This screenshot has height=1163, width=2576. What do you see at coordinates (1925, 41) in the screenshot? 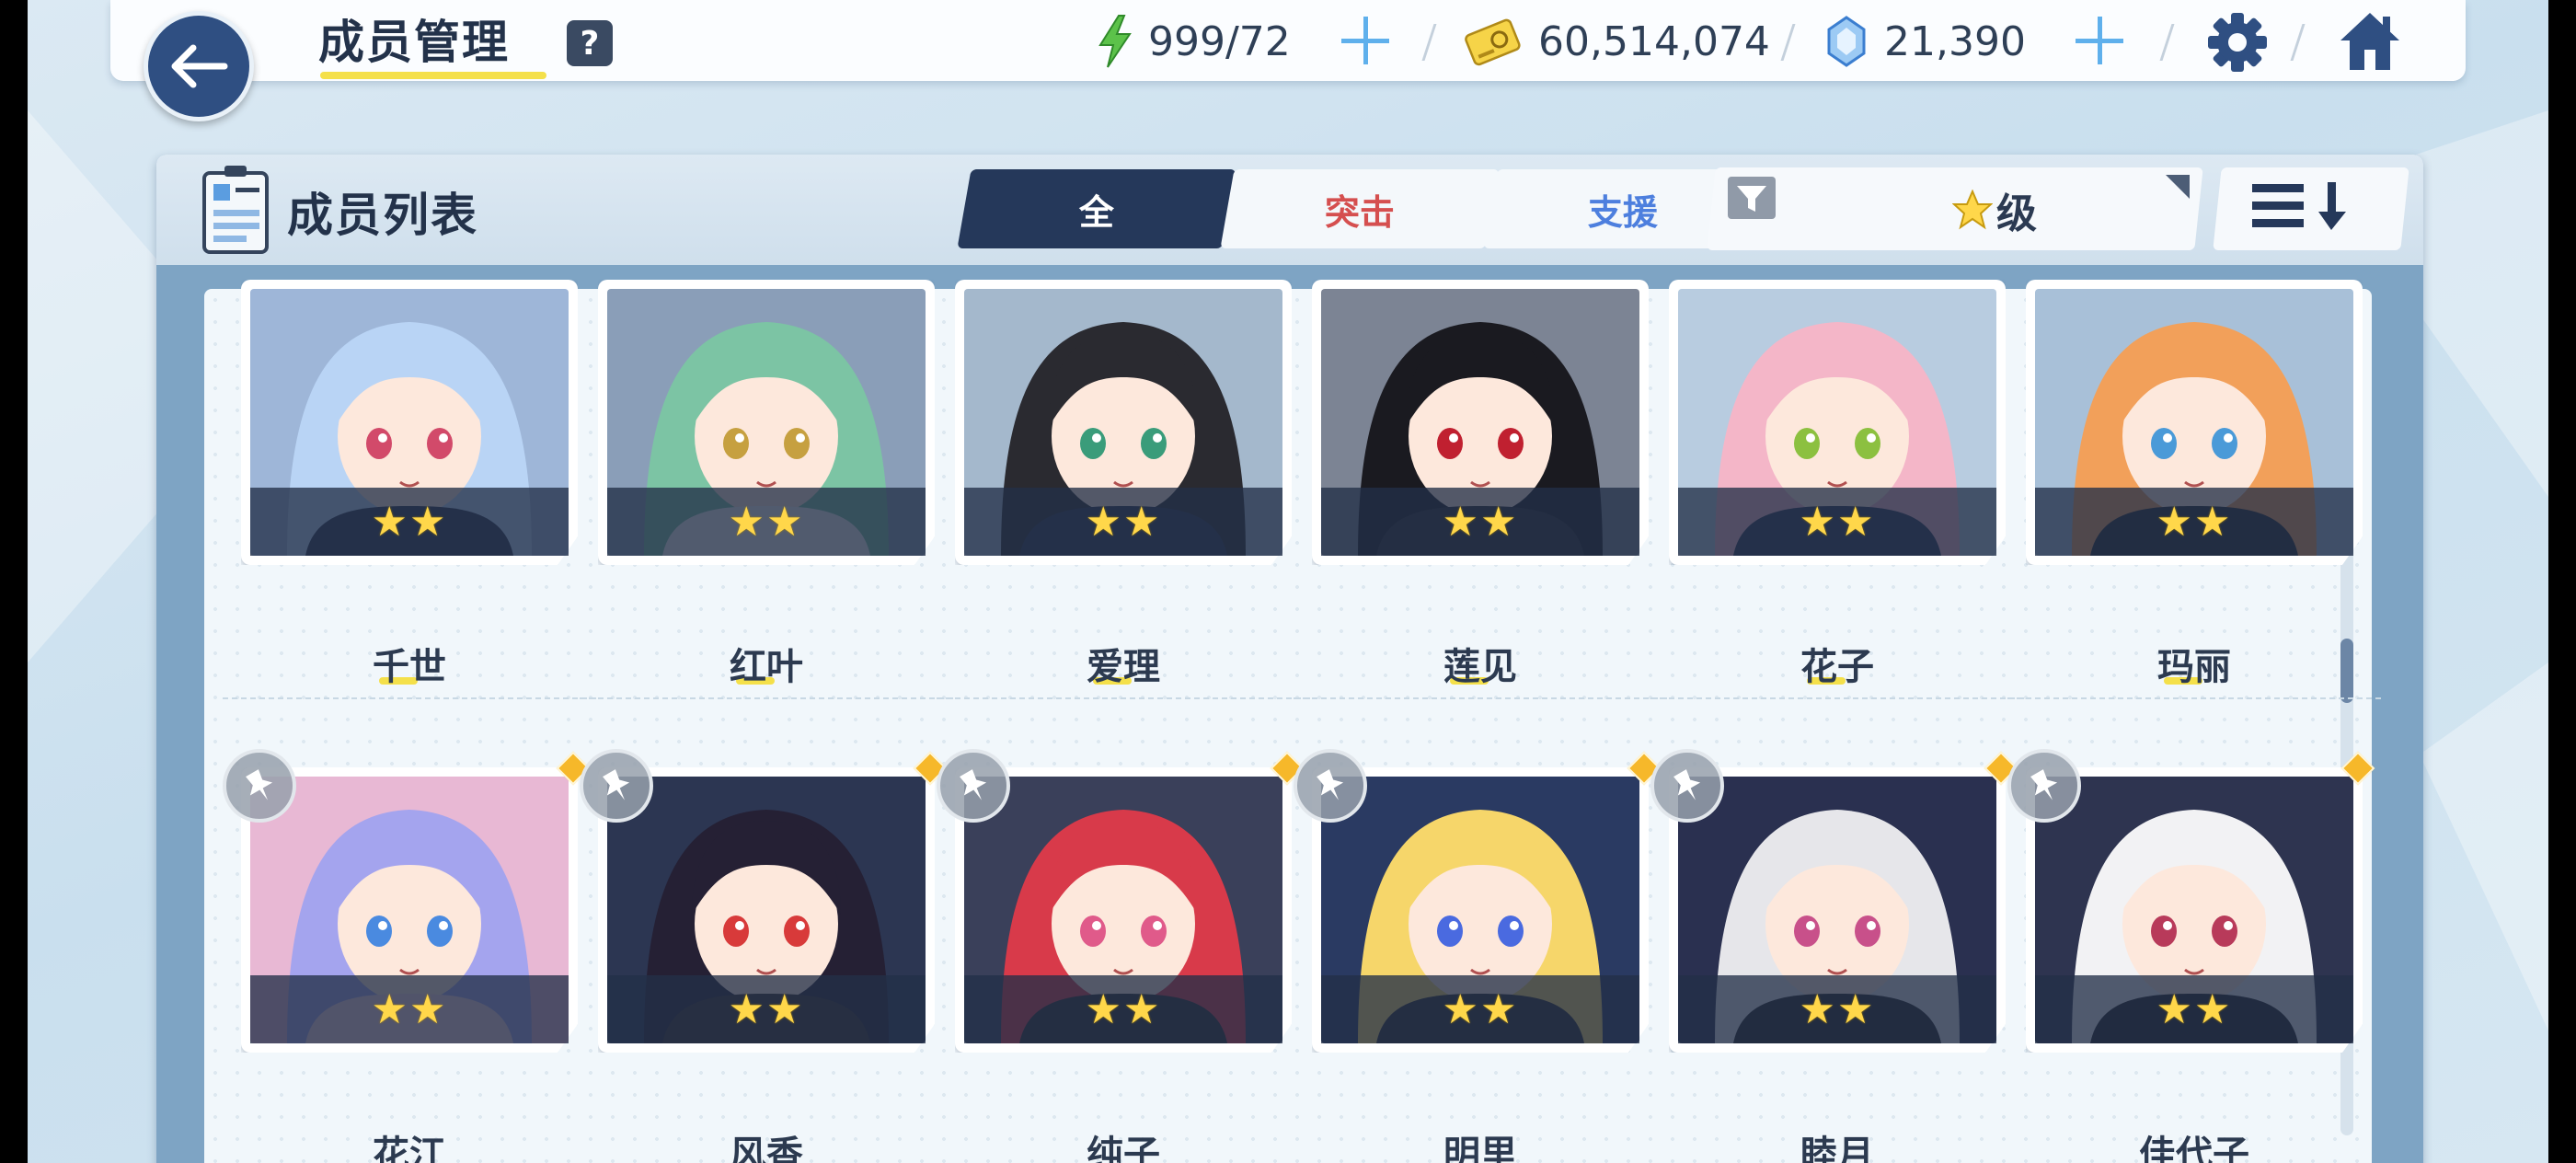
I see `pyroxene-counter: 21,390` at bounding box center [1925, 41].